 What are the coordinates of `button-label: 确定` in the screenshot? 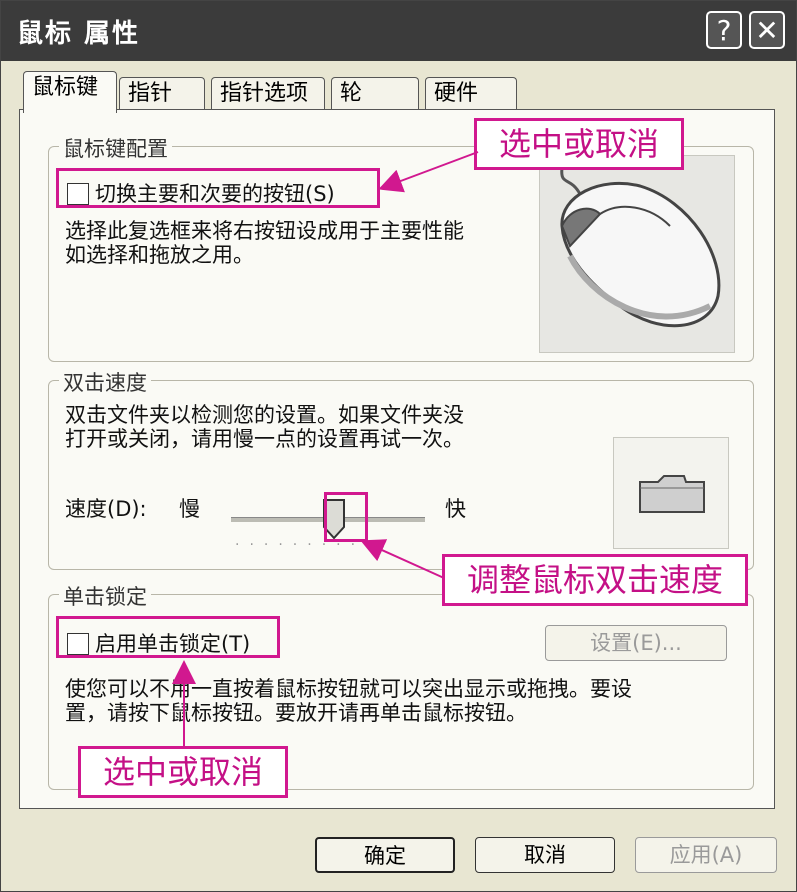 It's located at (385, 856).